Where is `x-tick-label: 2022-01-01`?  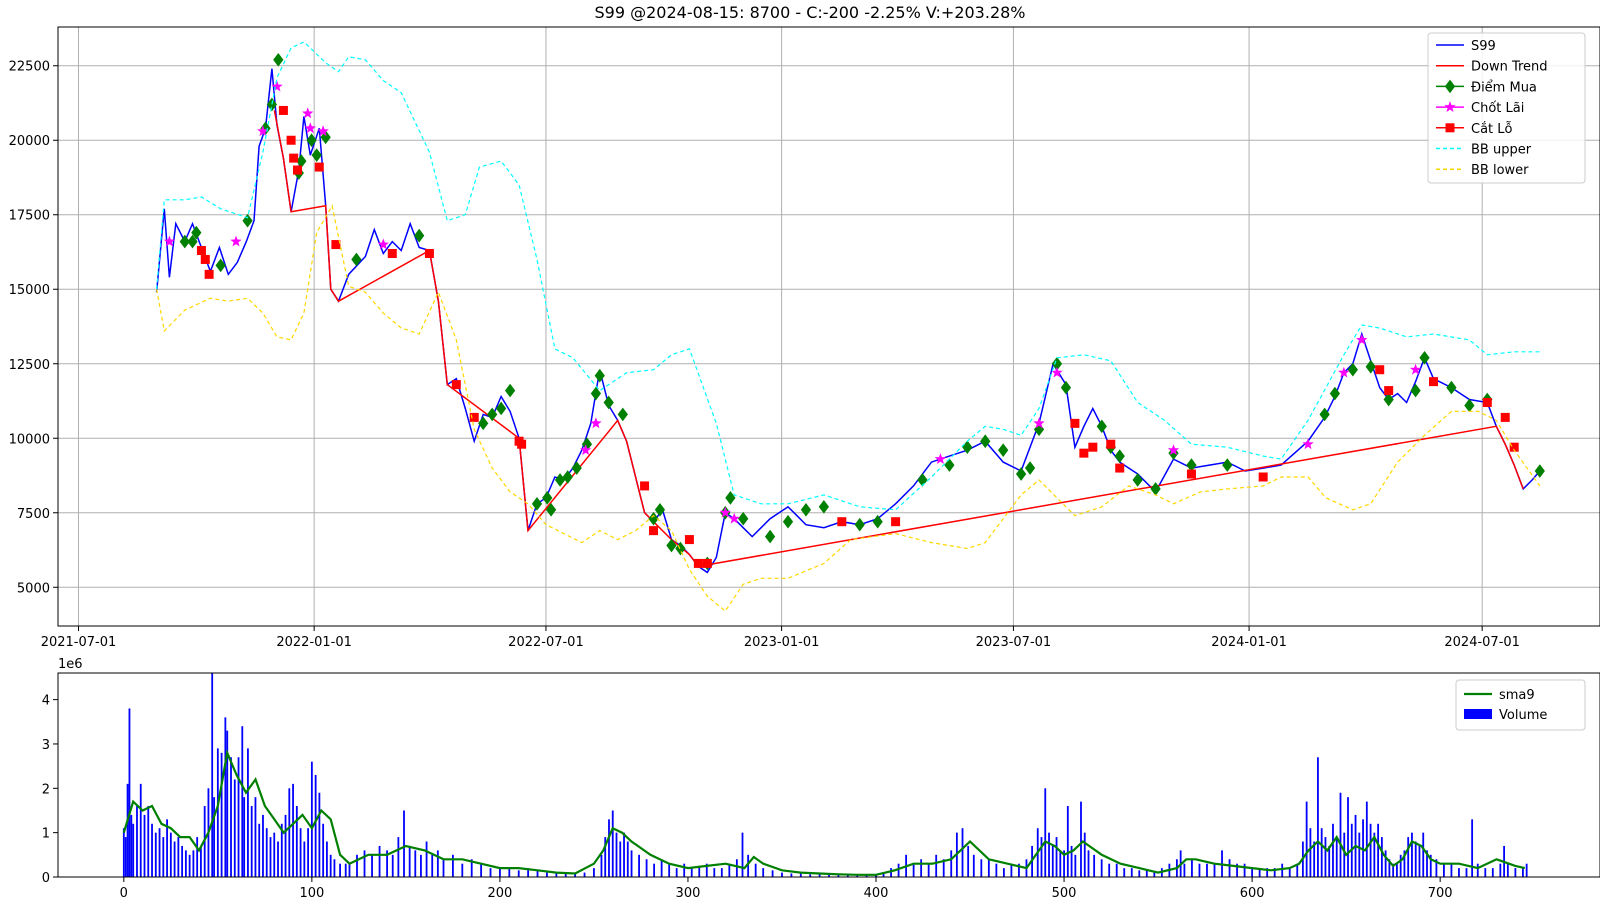
x-tick-label: 2022-01-01 is located at coordinates (314, 642).